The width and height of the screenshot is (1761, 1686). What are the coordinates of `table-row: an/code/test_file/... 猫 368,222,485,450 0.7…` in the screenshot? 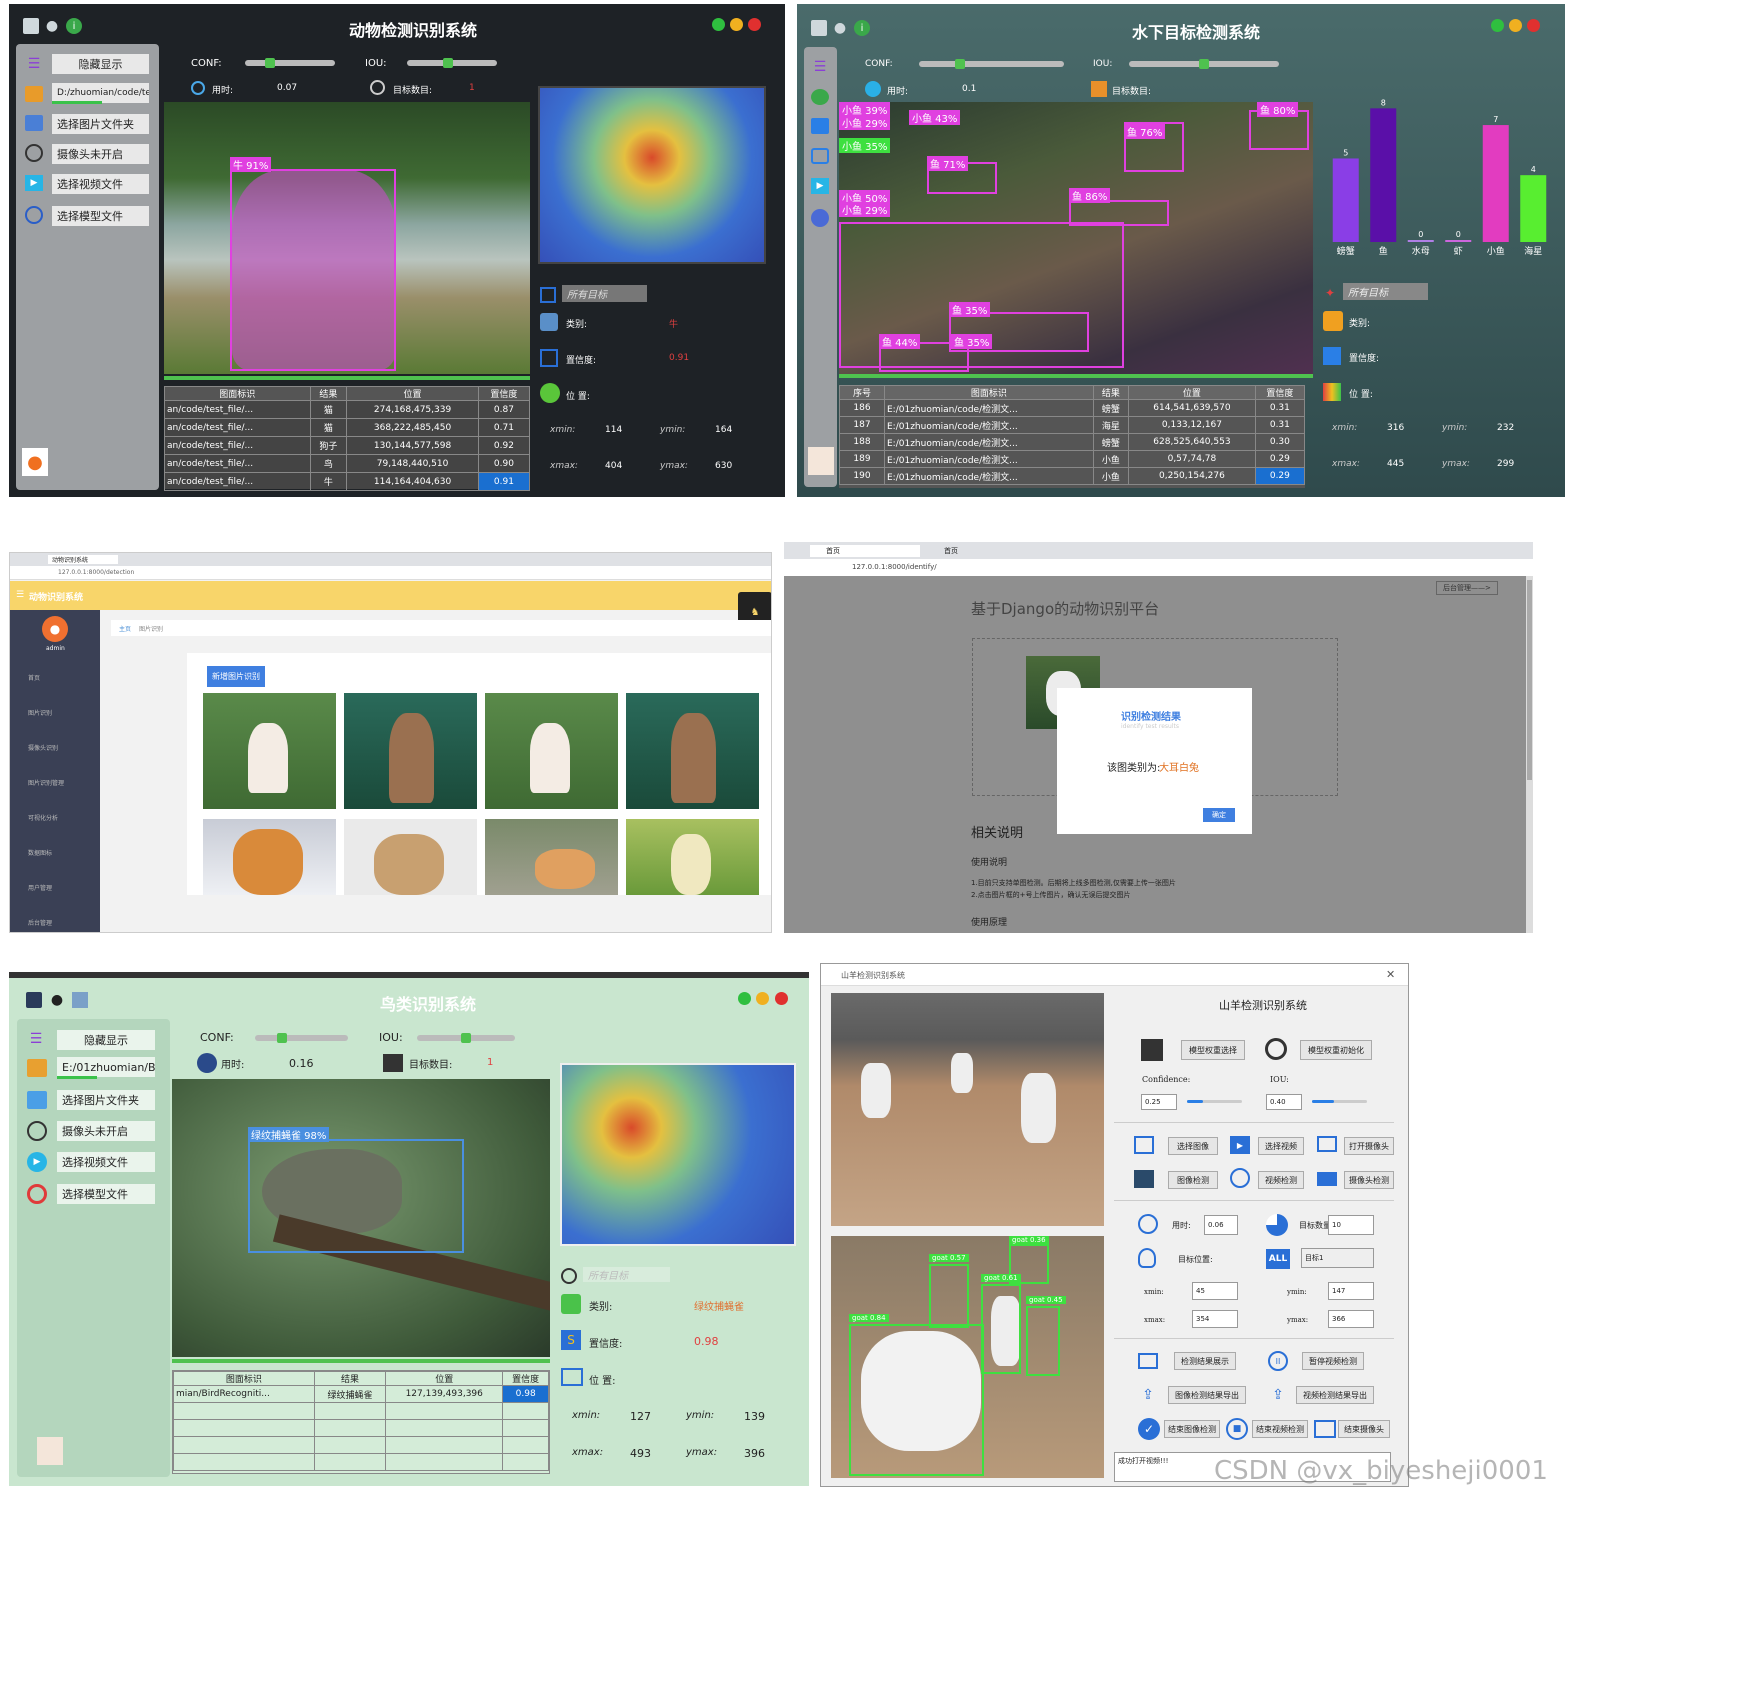 It's located at (347, 427).